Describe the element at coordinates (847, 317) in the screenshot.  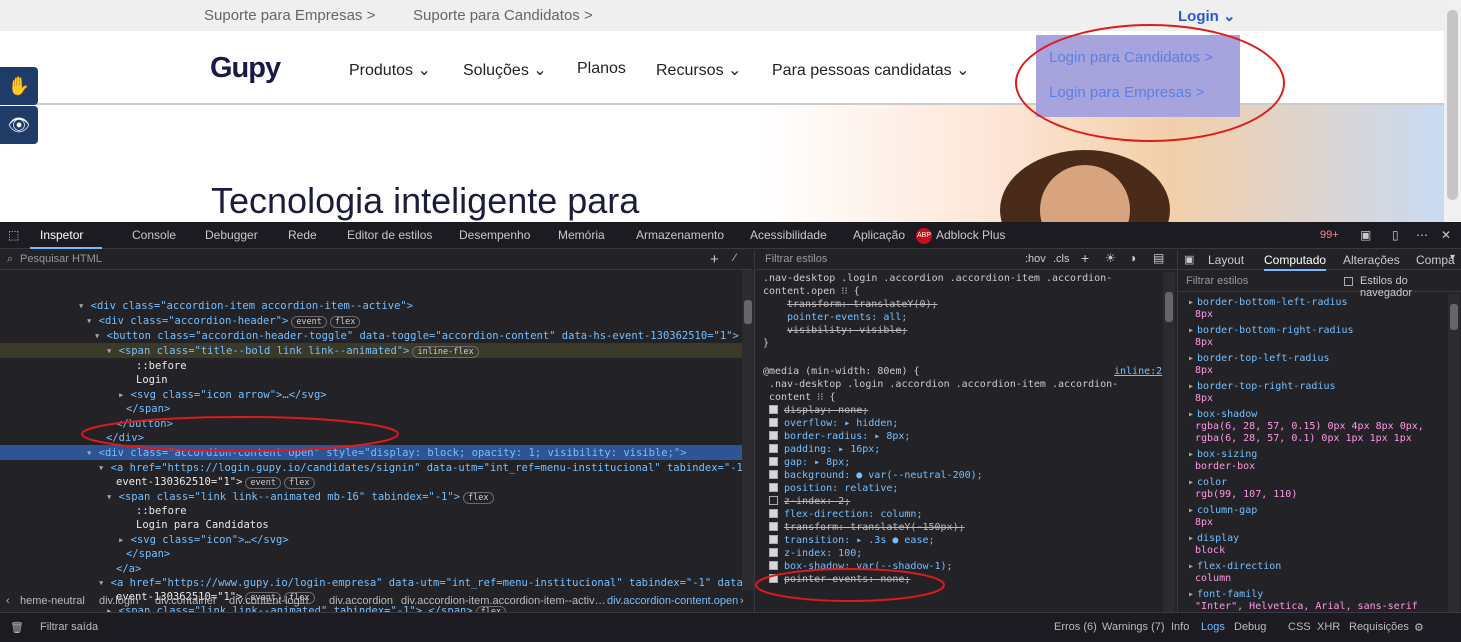
I see `rule-declaration: pointer-events: all;` at that location.